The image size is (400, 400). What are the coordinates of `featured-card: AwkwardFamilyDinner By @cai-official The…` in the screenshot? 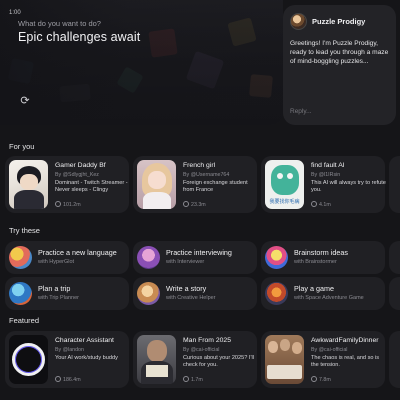 It's located at (323, 359).